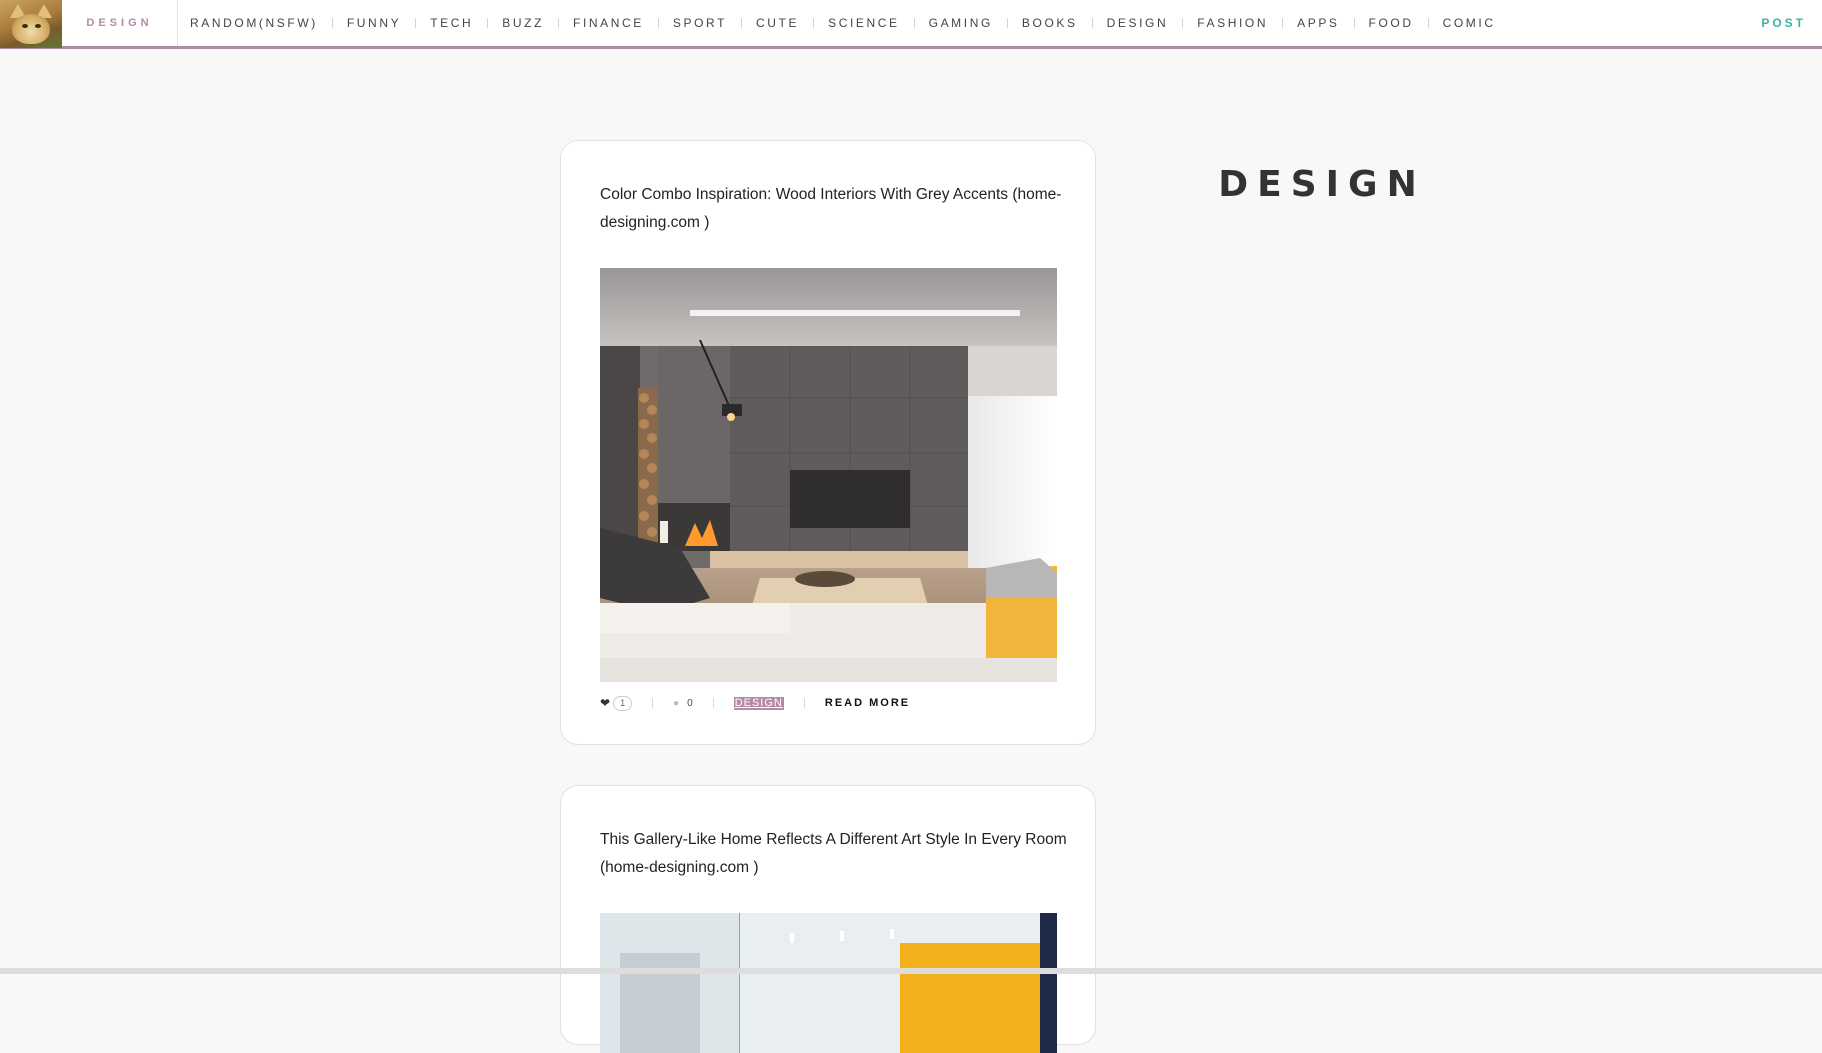 This screenshot has height=1053, width=1822. I want to click on post-image-living-room, so click(828, 475).